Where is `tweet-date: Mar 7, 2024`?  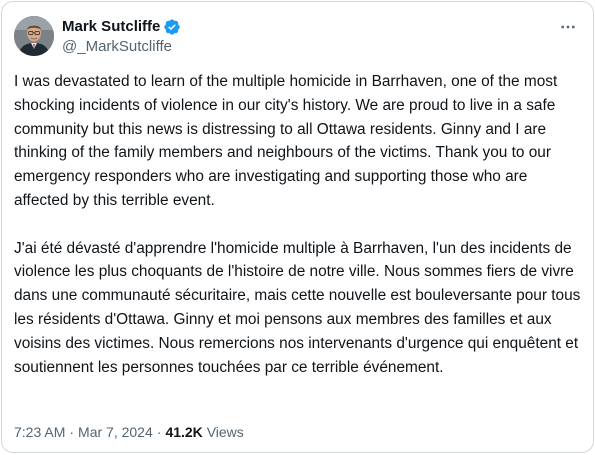
tweet-date: Mar 7, 2024 is located at coordinates (115, 432).